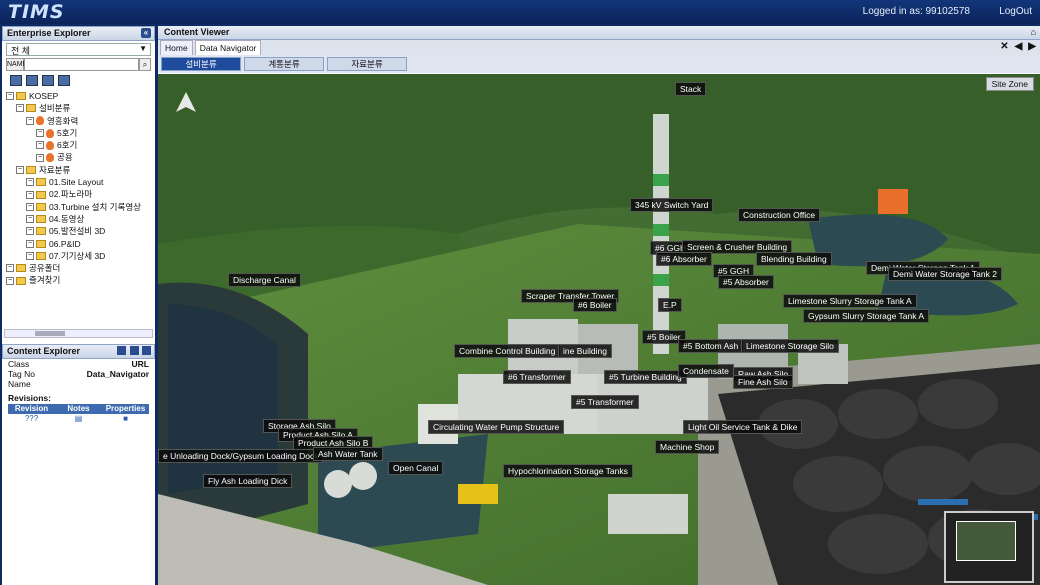  I want to click on plant-label: Demi Water Storage Tank 2, so click(945, 274).